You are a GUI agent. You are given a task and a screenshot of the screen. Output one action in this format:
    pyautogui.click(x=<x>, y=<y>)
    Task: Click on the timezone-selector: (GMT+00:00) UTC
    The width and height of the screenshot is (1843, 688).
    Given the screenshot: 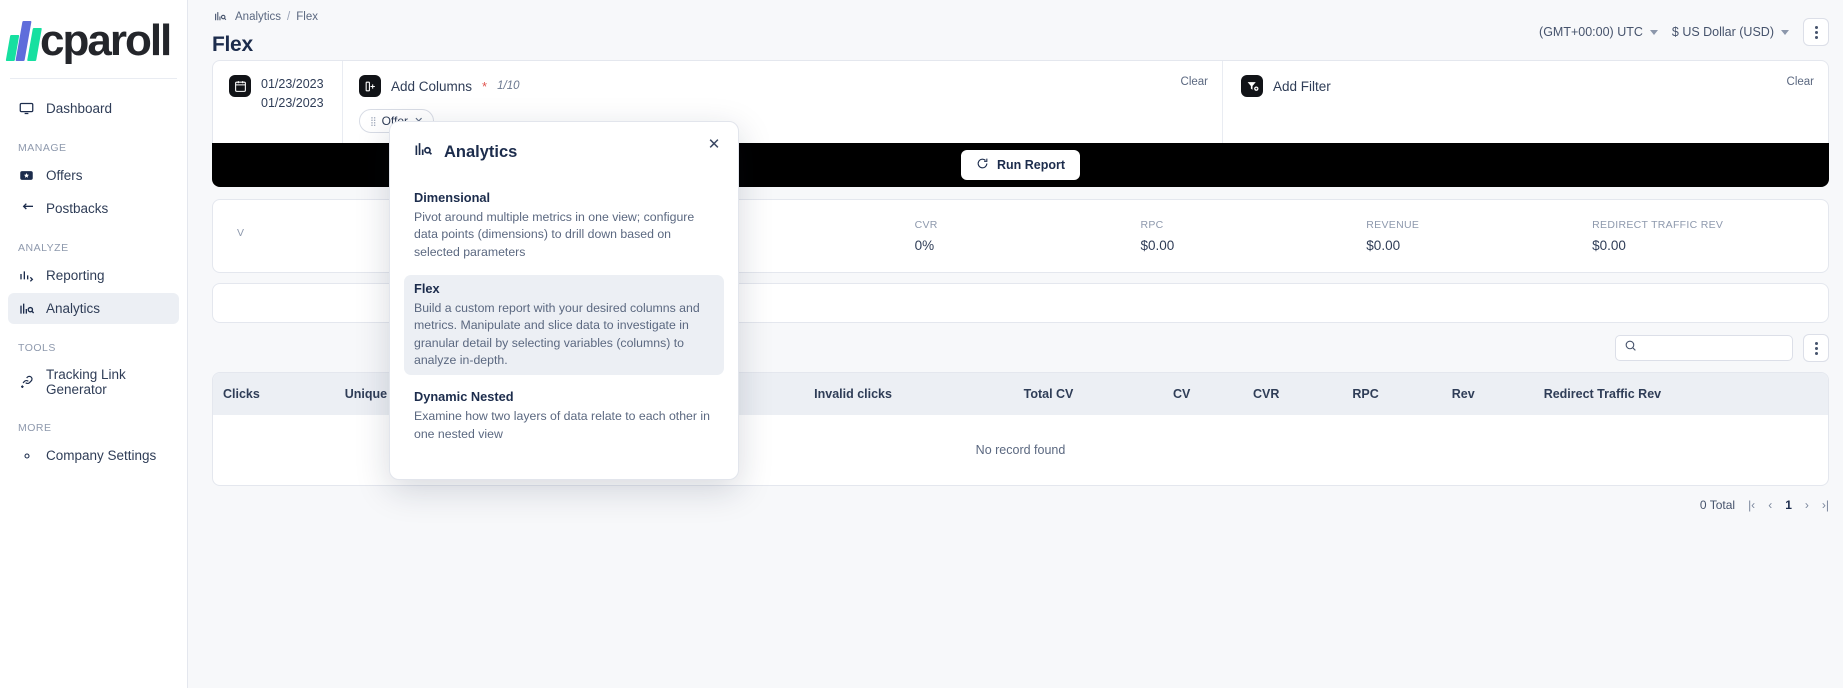 What is the action you would take?
    pyautogui.click(x=1598, y=32)
    